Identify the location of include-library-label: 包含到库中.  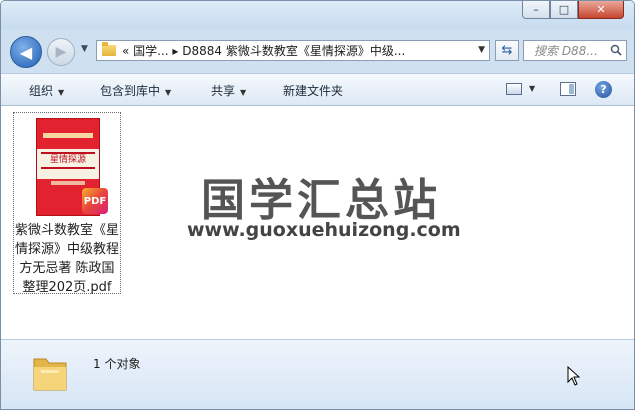
(130, 91).